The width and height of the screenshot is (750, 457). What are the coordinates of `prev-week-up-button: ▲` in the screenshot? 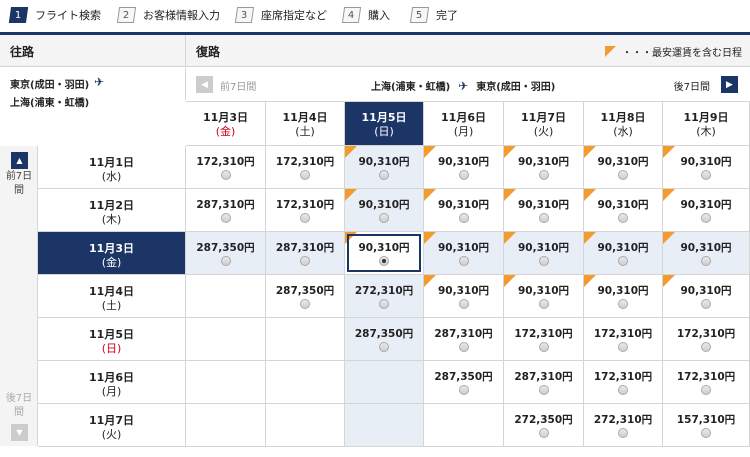 It's located at (19, 160).